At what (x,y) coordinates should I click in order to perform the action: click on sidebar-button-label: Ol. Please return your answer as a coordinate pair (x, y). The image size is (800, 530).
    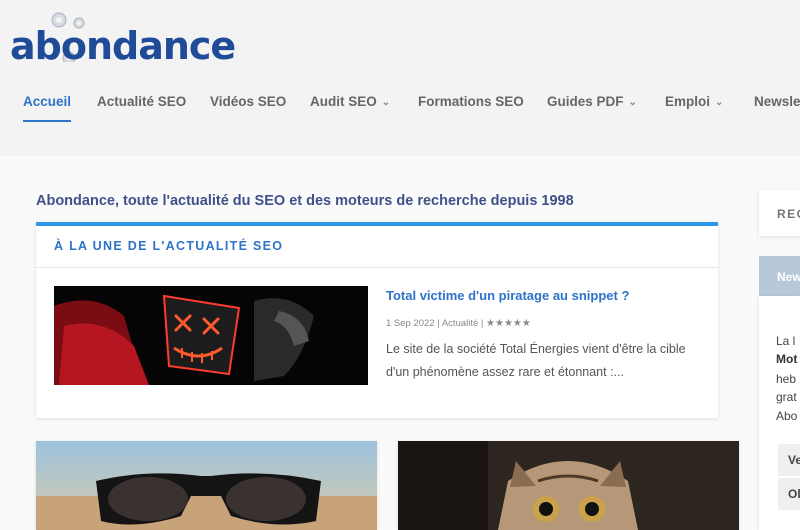
    Looking at the image, I should click on (794, 494).